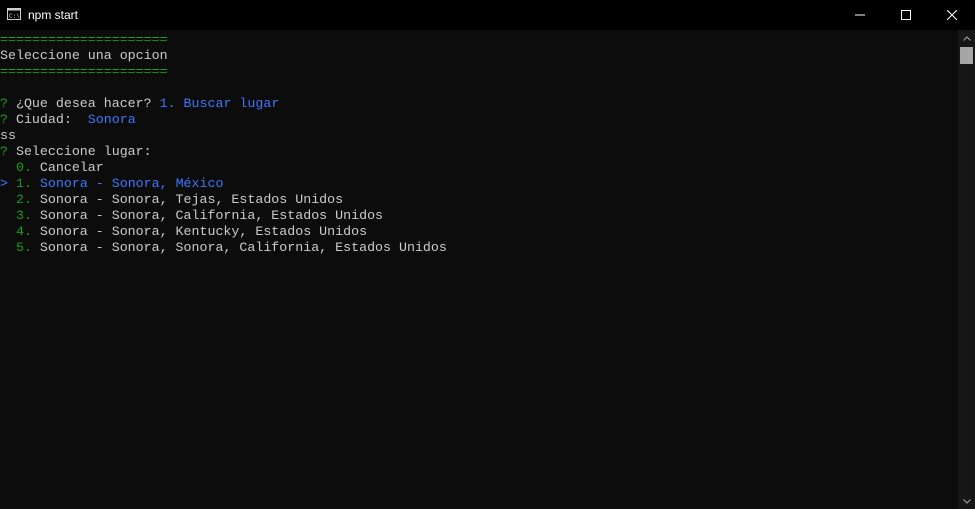 This screenshot has height=509, width=975. I want to click on chevron-up-icon, so click(966, 38).